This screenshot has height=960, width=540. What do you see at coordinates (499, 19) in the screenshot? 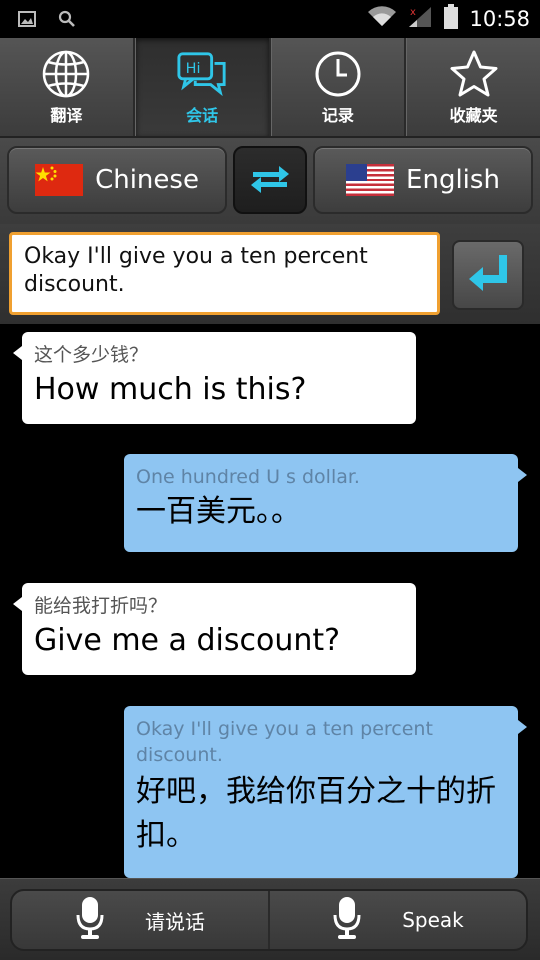
I see `status-time: 10:58` at bounding box center [499, 19].